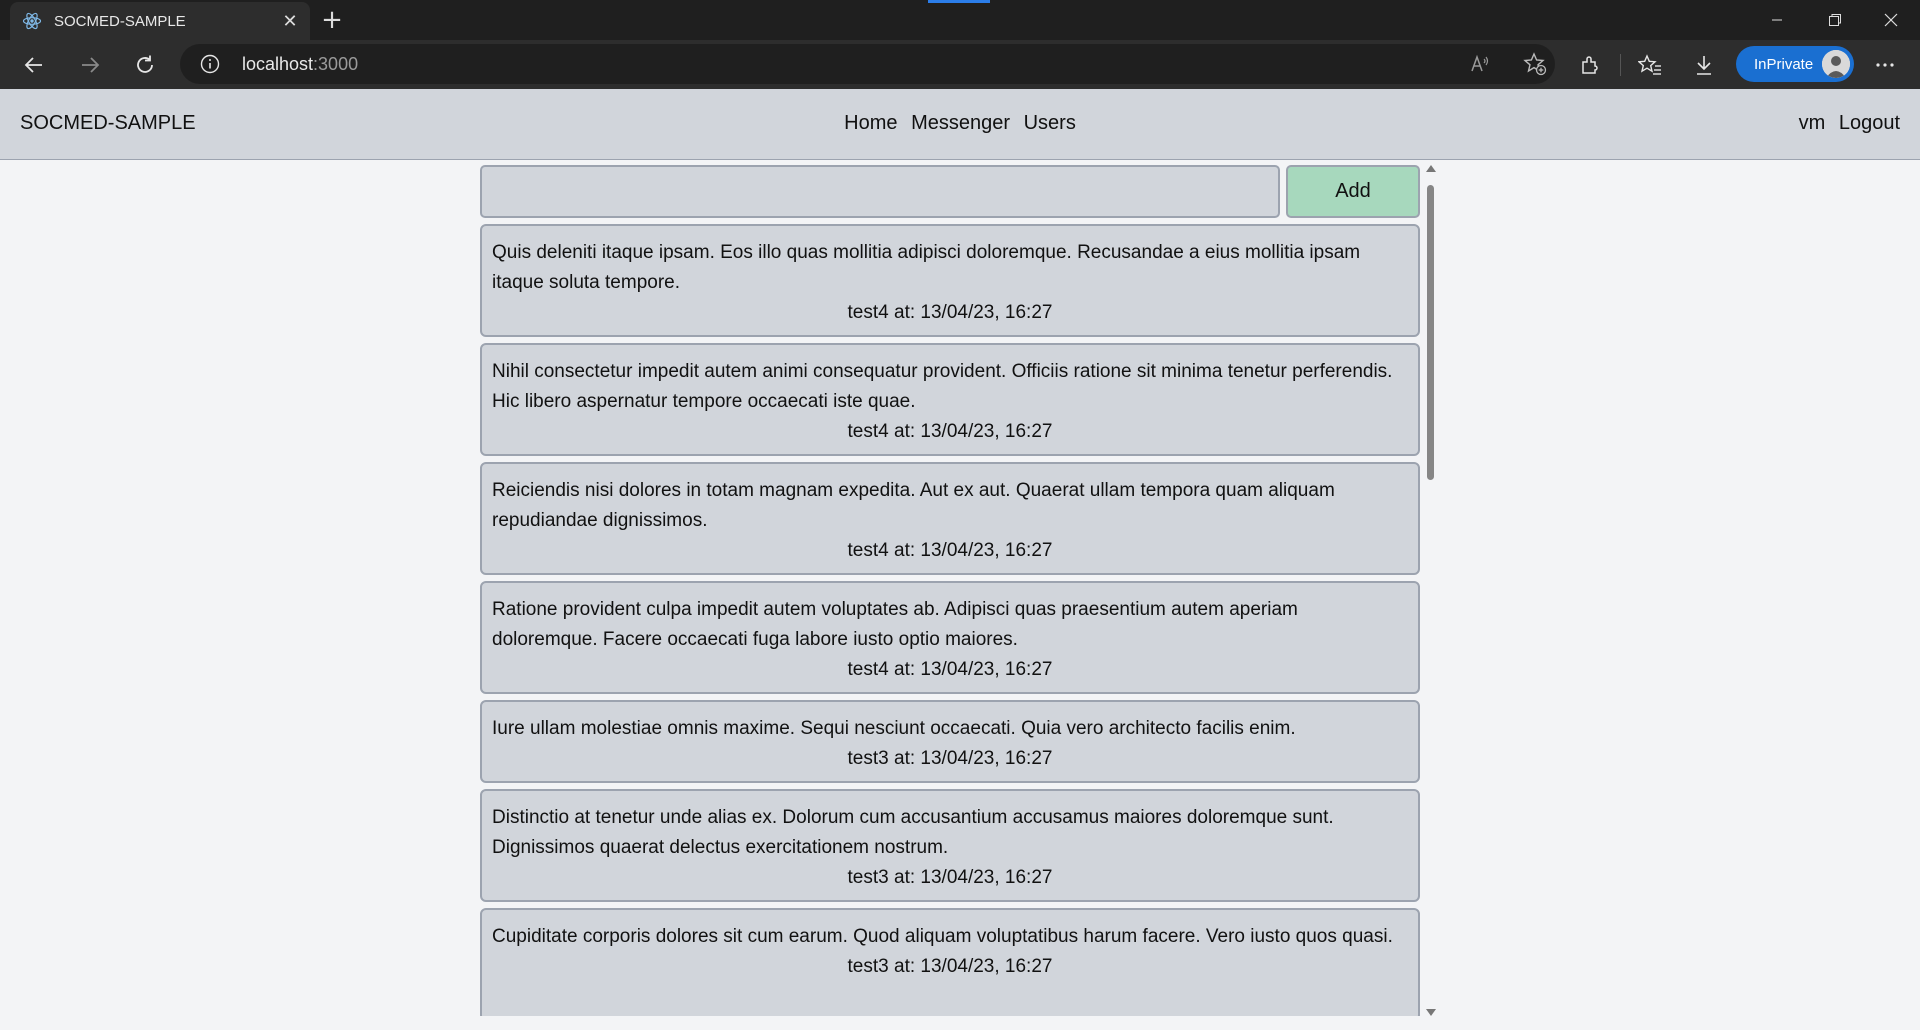 The width and height of the screenshot is (1920, 1030). I want to click on feed-scrollbar, so click(1431, 592).